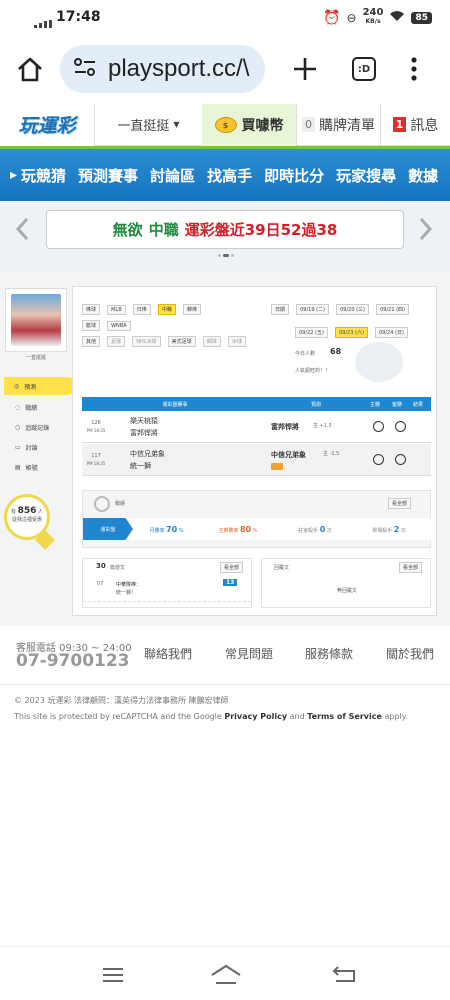 The image size is (450, 1000). What do you see at coordinates (226, 976) in the screenshot?
I see `home-nav-icon` at bounding box center [226, 976].